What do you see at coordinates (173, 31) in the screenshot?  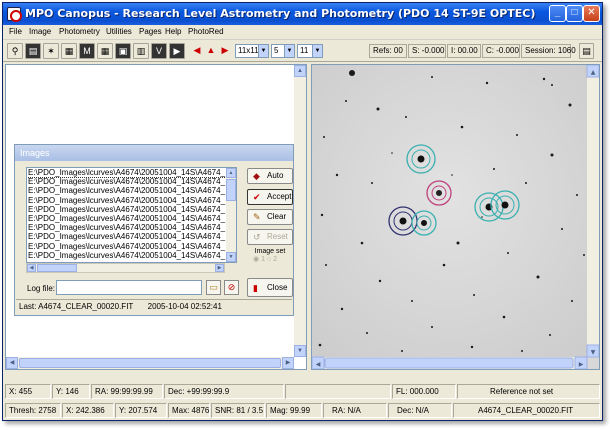 I see `menu-help: Help` at bounding box center [173, 31].